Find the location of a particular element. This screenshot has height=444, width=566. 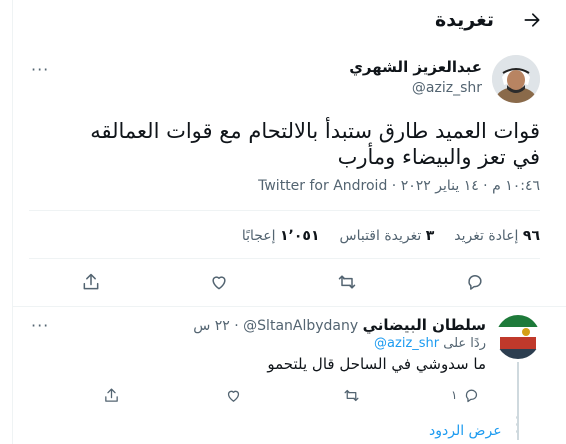

likes-stat: ١٬٠٥١ إعجابًا is located at coordinates (281, 236).